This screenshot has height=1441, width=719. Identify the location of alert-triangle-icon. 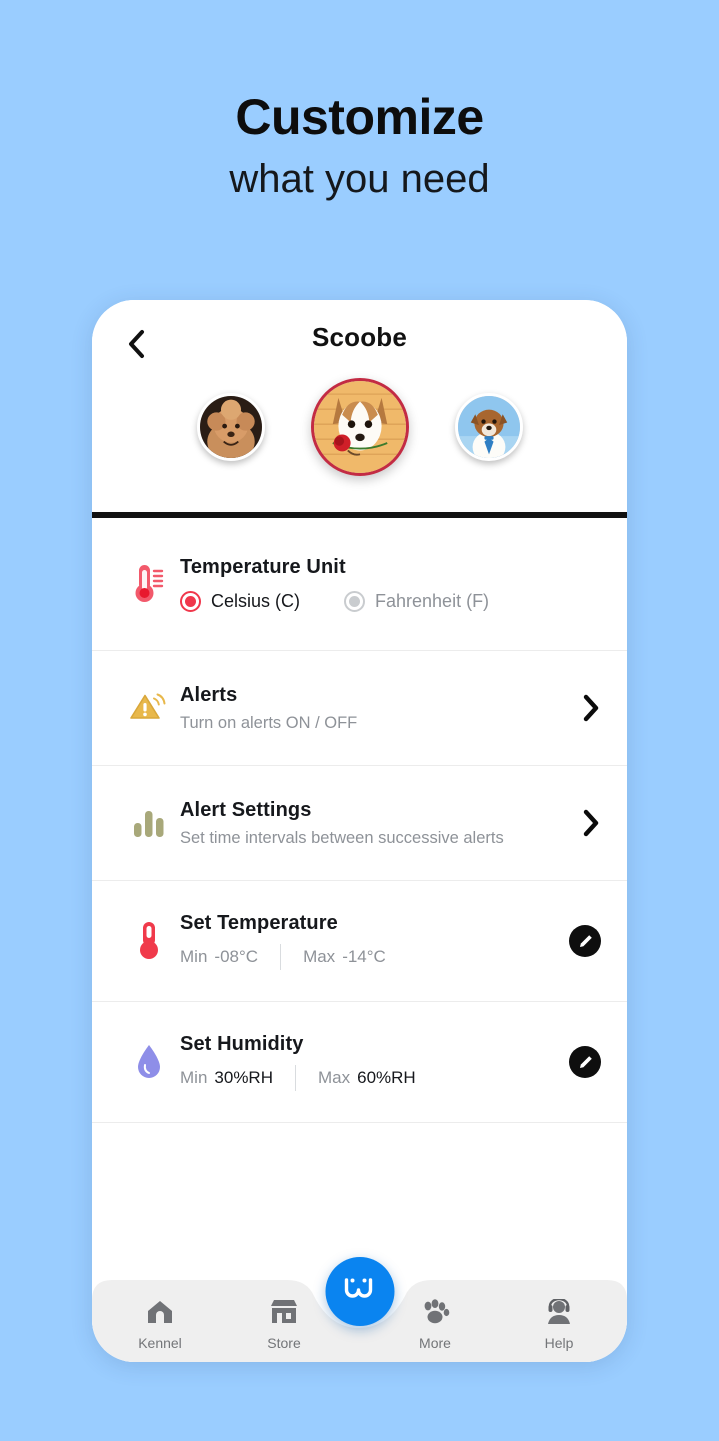
(149, 708).